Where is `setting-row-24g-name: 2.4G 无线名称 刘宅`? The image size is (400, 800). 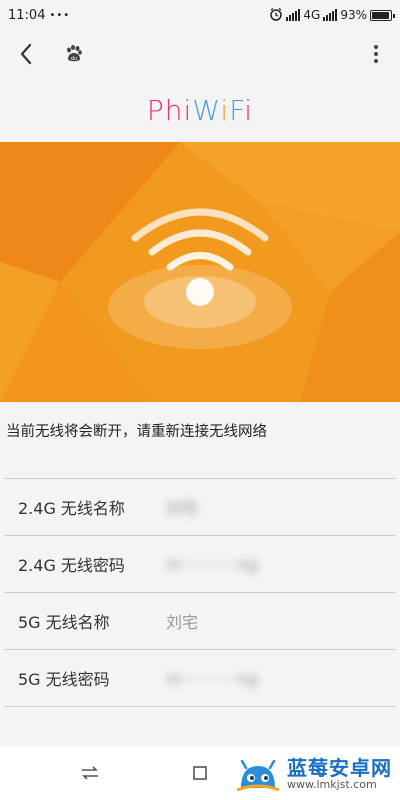
setting-row-24g-name: 2.4G 无线名称 刘宅 is located at coordinates (200, 507).